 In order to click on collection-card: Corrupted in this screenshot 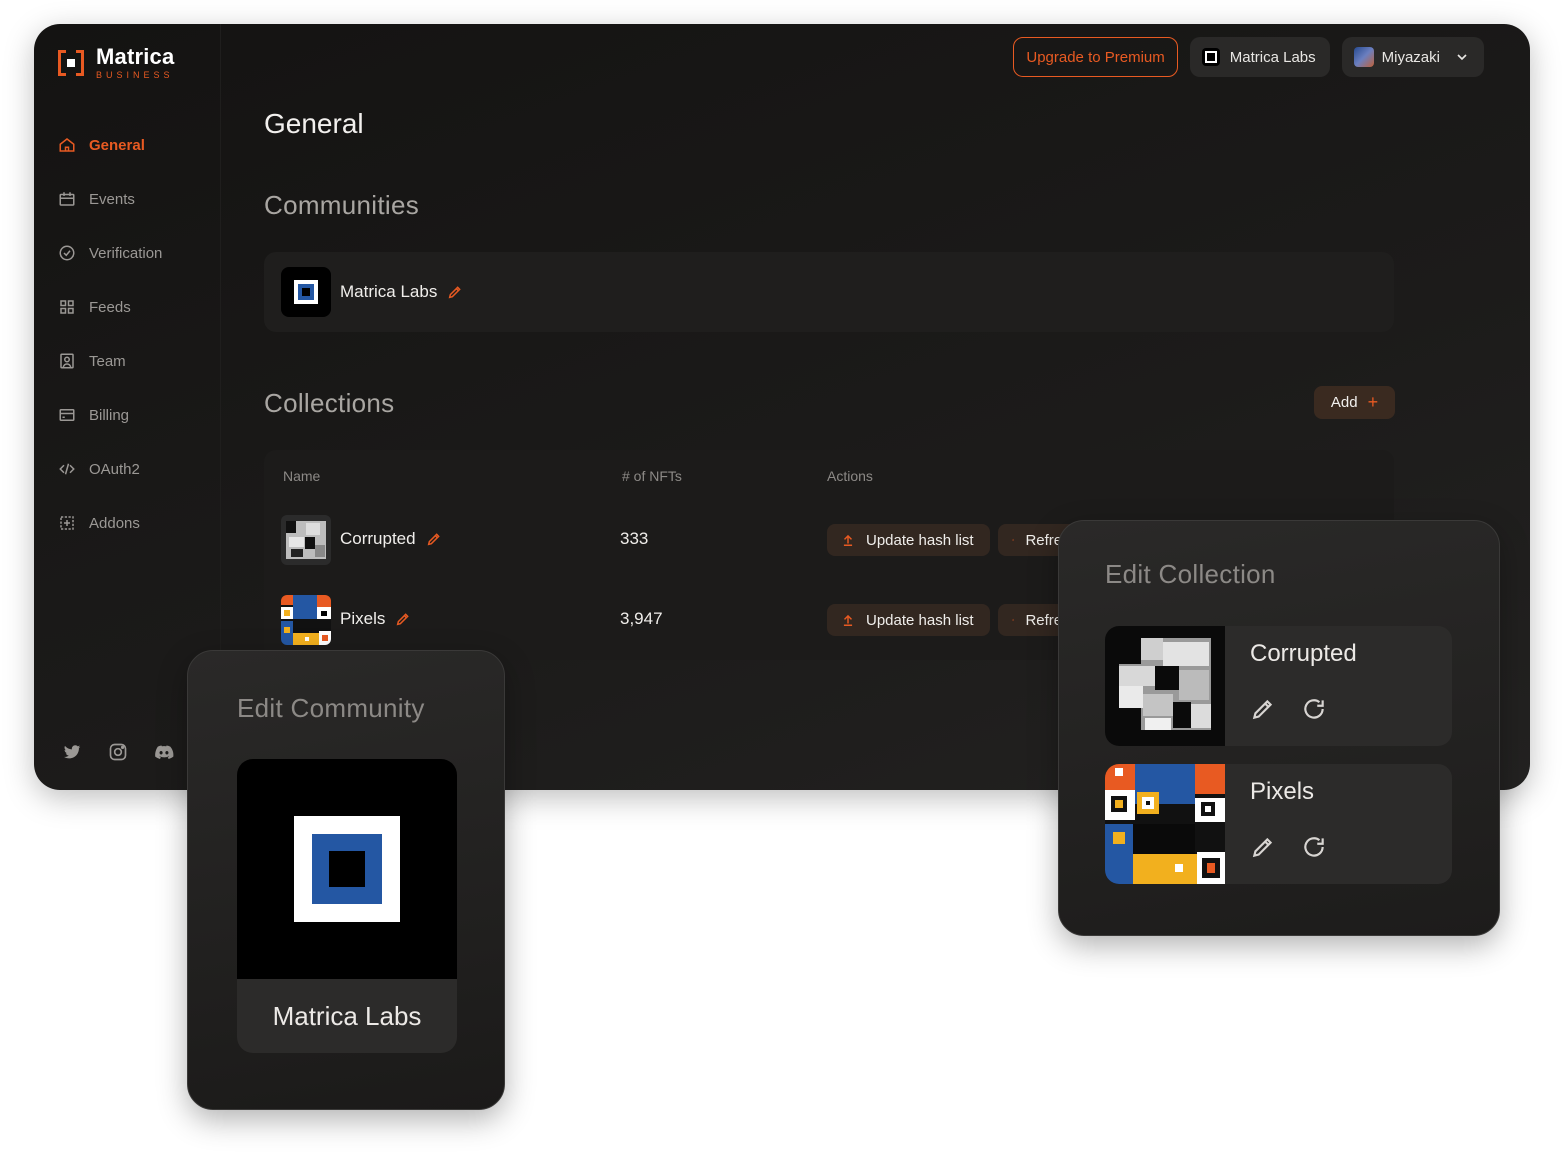, I will do `click(1278, 686)`.